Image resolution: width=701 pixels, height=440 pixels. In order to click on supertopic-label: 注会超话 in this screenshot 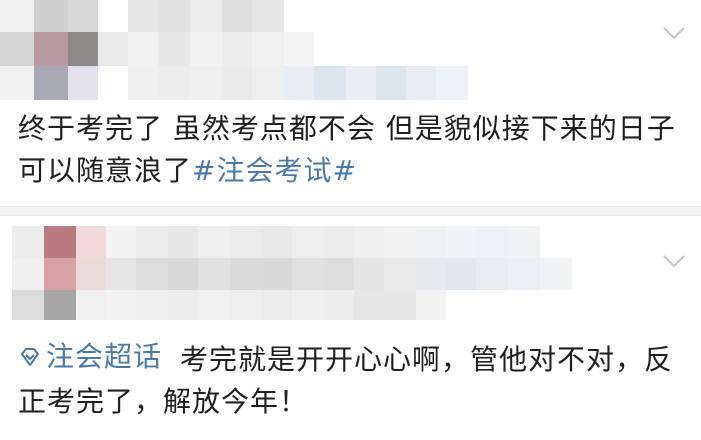, I will do `click(104, 356)`.